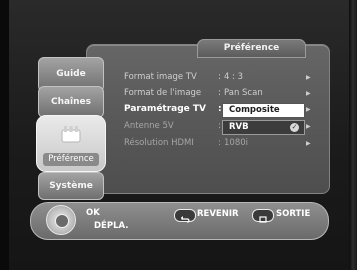 Image resolution: width=357 pixels, height=270 pixels. I want to click on setting-label: Format de l'image, so click(163, 93).